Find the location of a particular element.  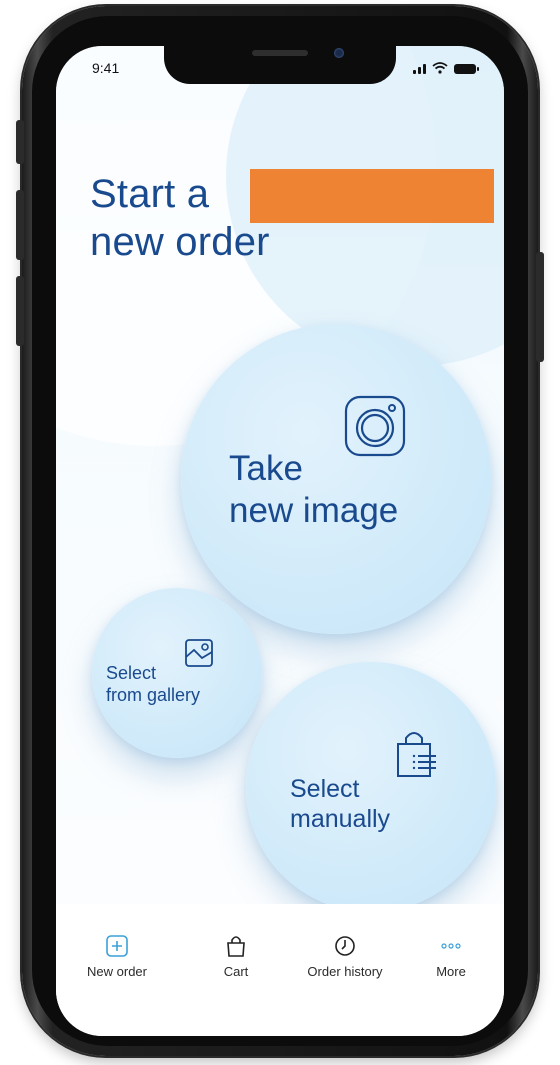

tab-new-order: New order is located at coordinates (117, 956).